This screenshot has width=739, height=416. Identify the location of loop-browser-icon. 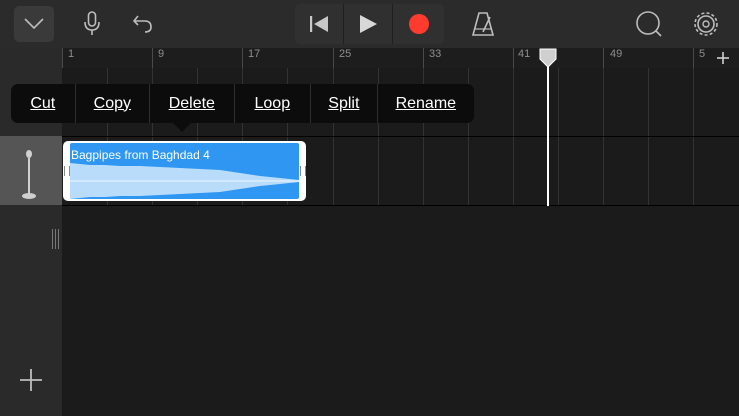
(649, 24).